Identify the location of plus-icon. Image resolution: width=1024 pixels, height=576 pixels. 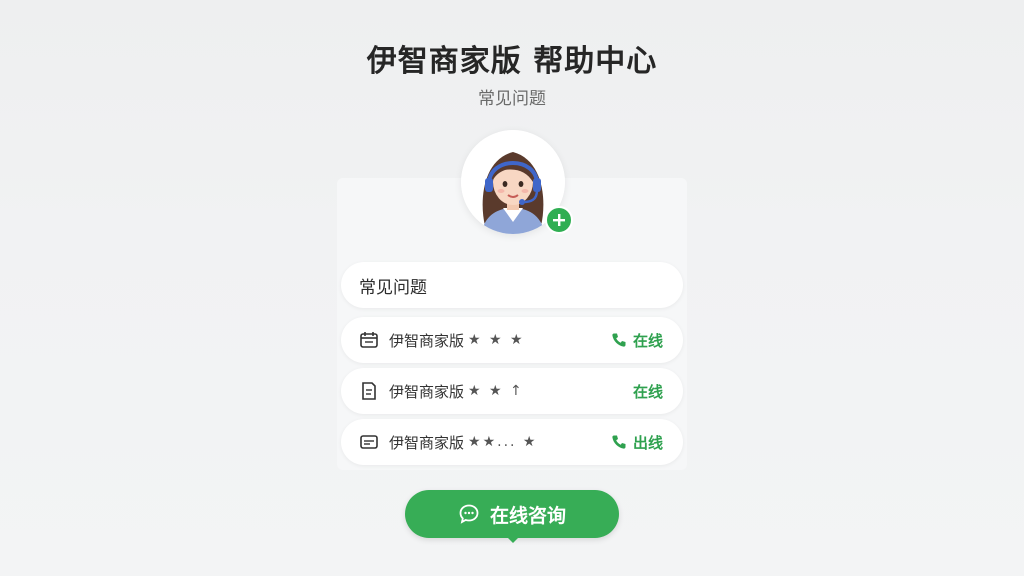
(559, 220).